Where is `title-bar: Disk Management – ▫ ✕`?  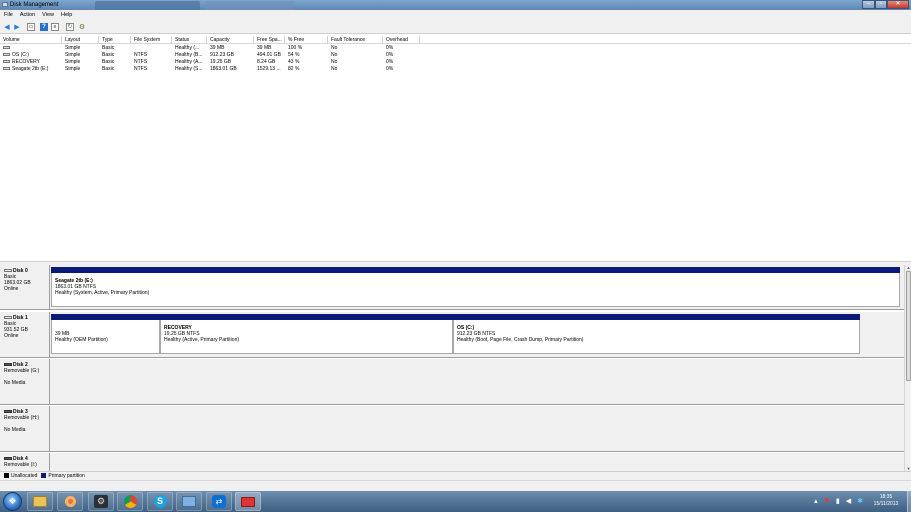 title-bar: Disk Management – ▫ ✕ is located at coordinates (455, 5).